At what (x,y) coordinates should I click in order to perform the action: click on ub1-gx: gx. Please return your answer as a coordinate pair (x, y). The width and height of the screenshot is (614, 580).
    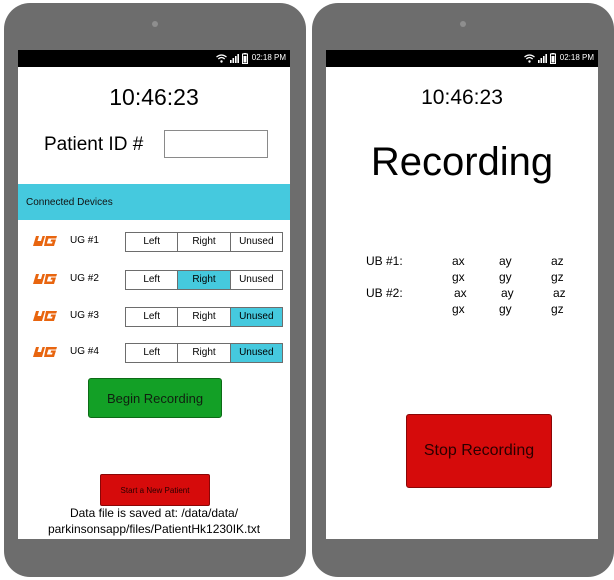
    Looking at the image, I should click on (458, 277).